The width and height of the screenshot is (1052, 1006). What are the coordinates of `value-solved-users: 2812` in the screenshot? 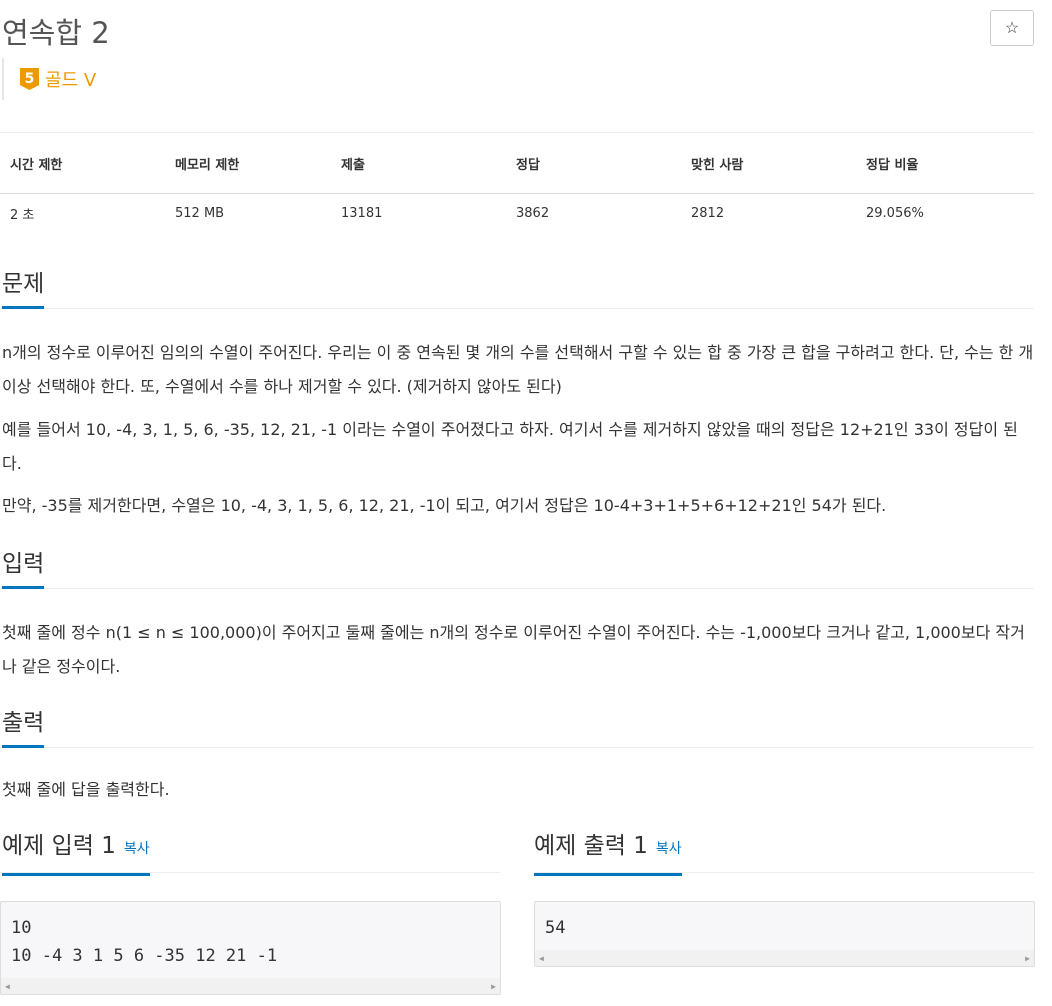 It's located at (768, 213).